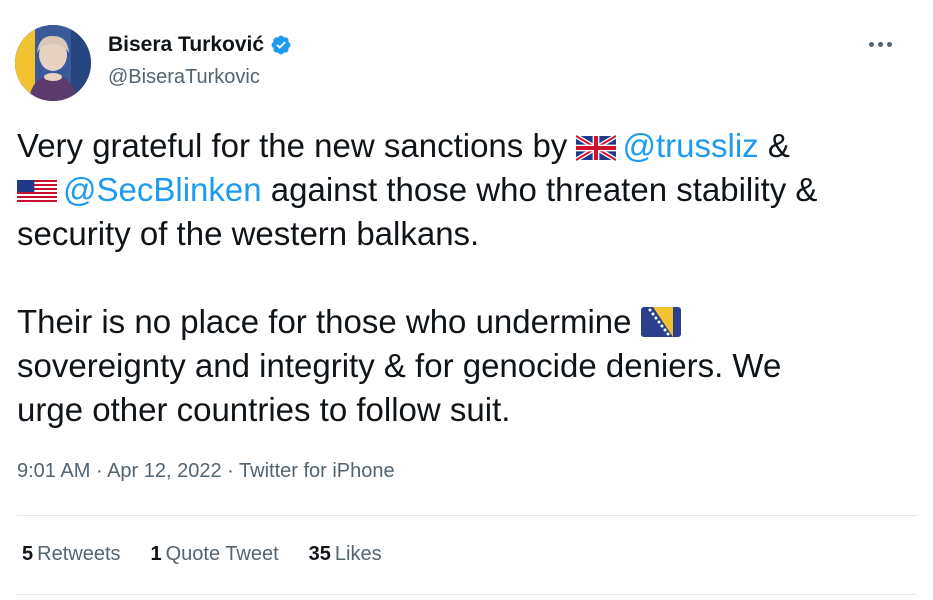 Image resolution: width=933 pixels, height=600 pixels. What do you see at coordinates (156, 554) in the screenshot?
I see `quotes-count: 1` at bounding box center [156, 554].